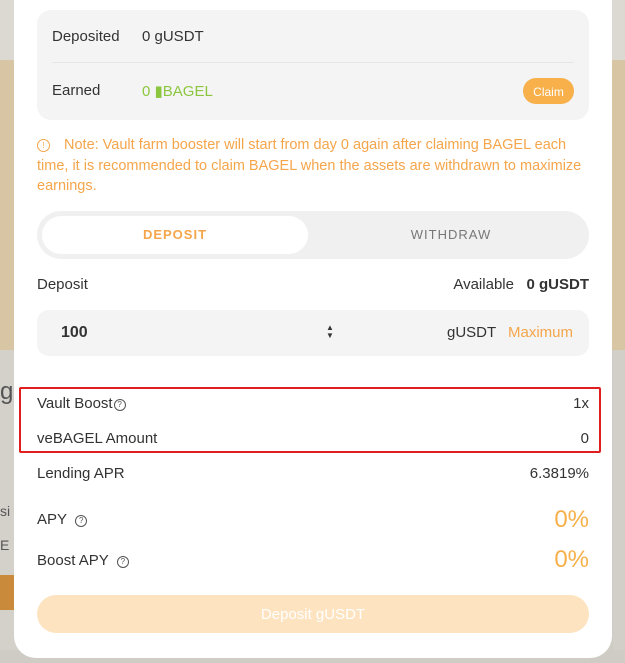 This screenshot has height=663, width=625. I want to click on token-unit: gUSDT, so click(472, 332).